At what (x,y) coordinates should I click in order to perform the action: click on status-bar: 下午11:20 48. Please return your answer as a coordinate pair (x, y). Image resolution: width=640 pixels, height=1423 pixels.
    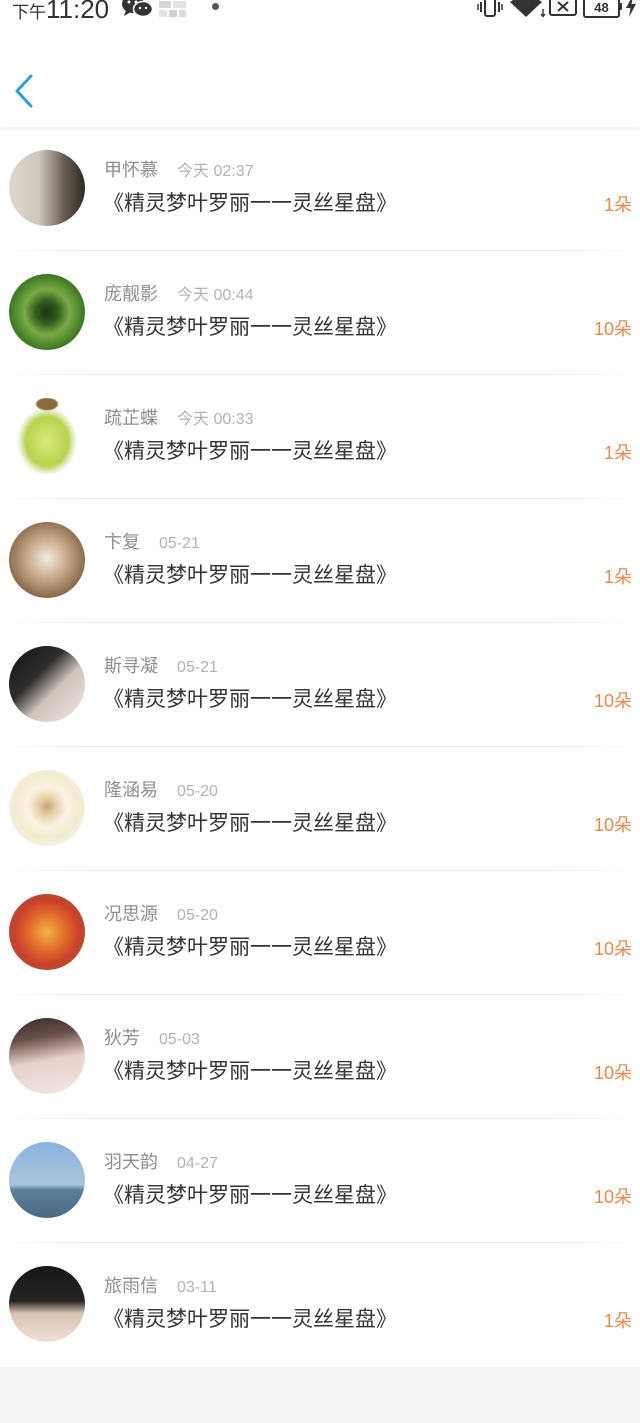
    Looking at the image, I should click on (320, 12).